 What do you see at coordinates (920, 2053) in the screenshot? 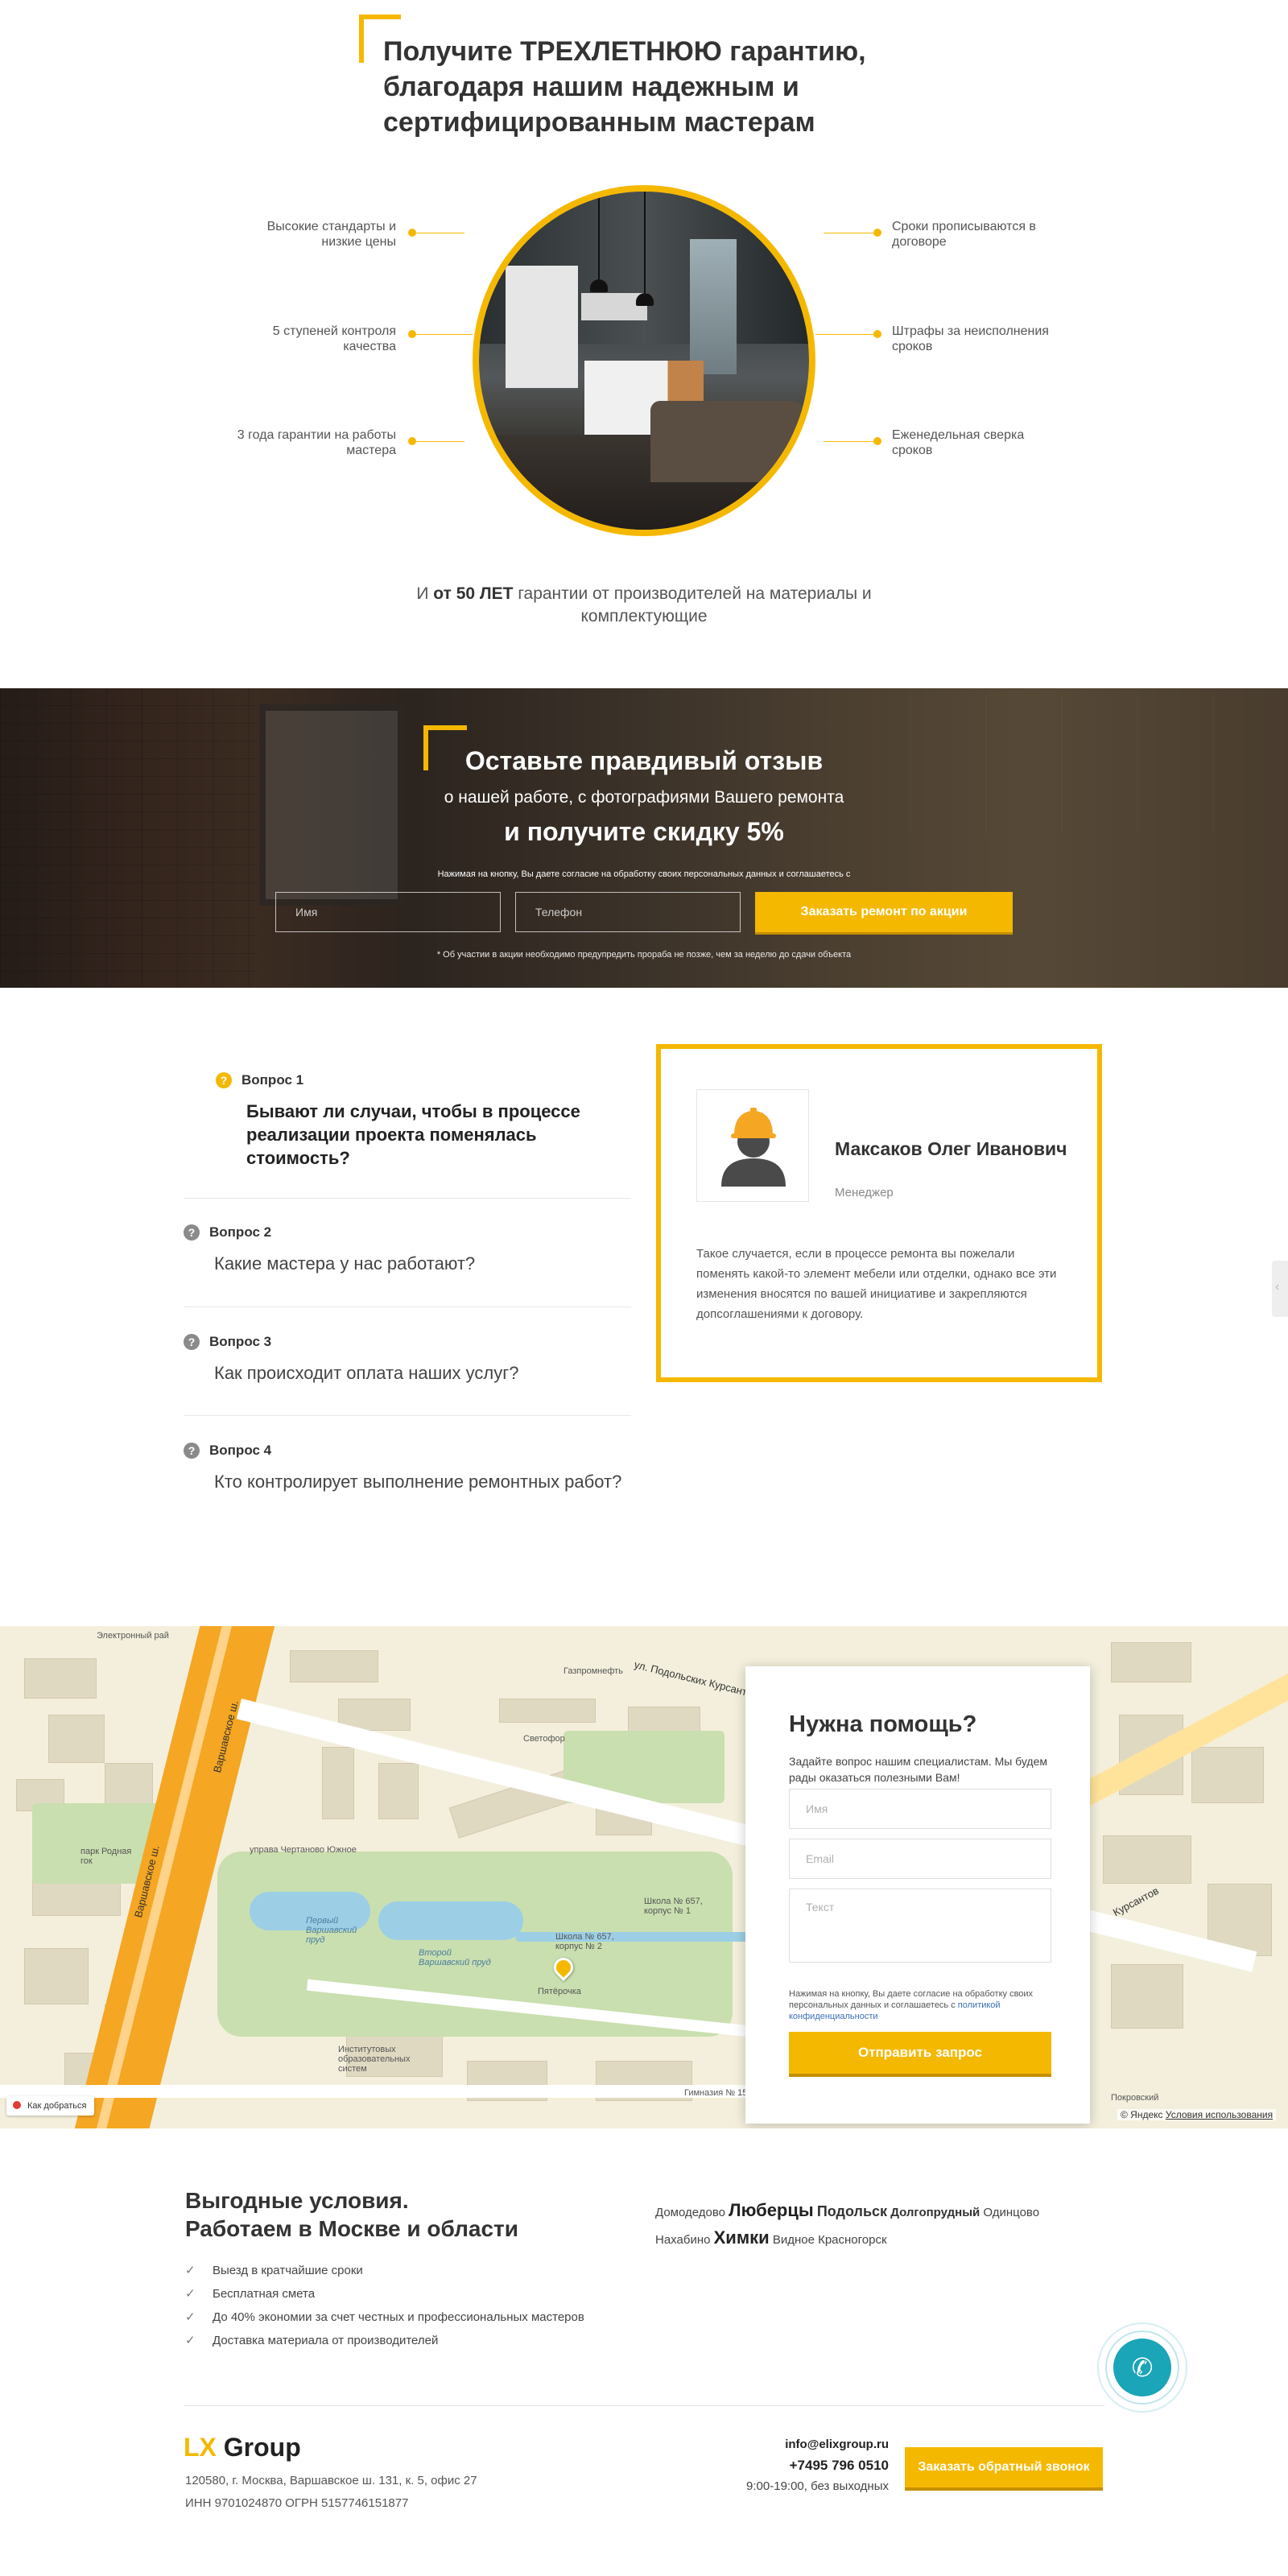
I see `send-request-button: Отправить запрос` at bounding box center [920, 2053].